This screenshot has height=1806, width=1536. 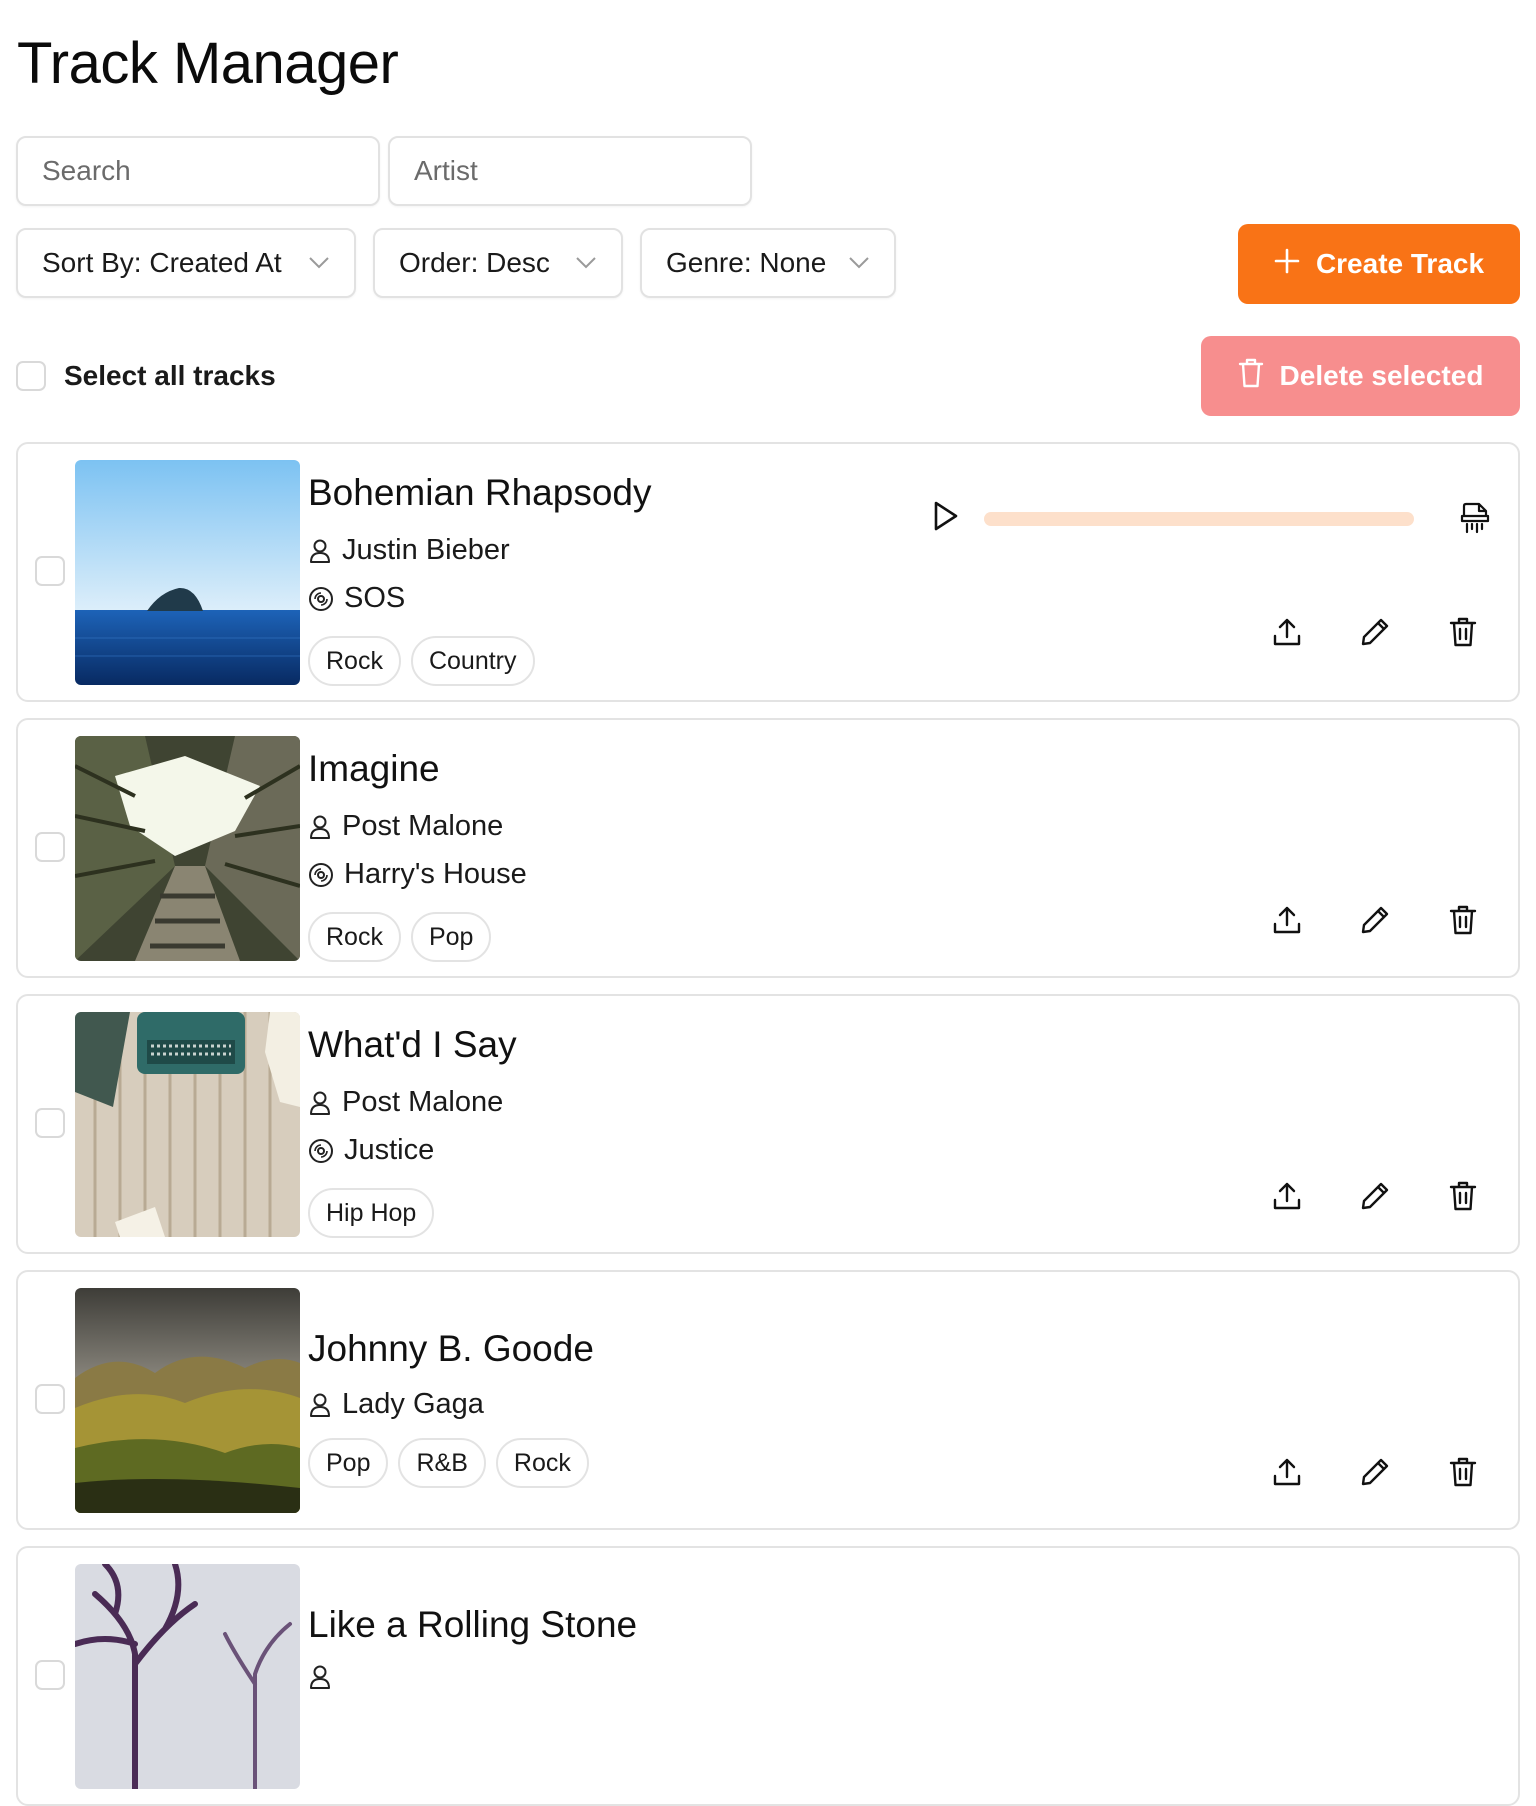 I want to click on track-card: Like a Rolling Stone, so click(x=768, y=1676).